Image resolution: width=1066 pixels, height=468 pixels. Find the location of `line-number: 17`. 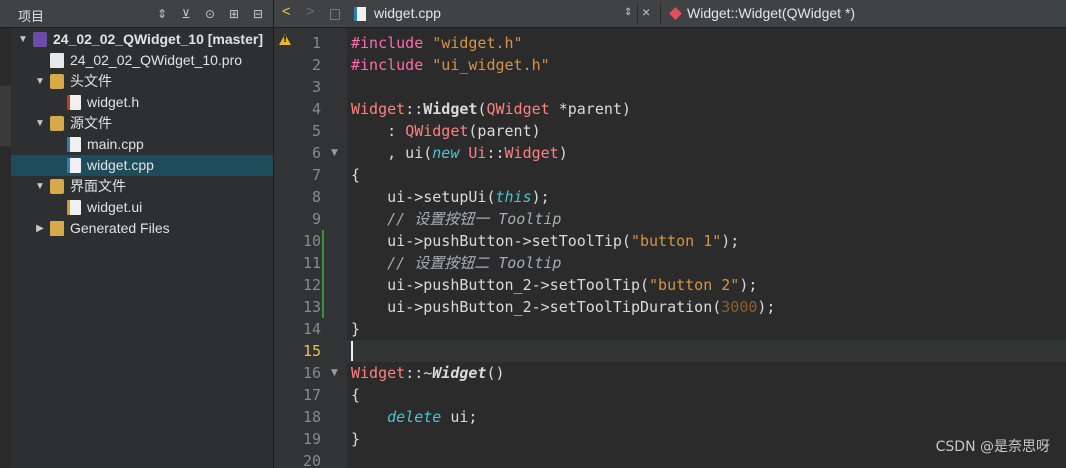

line-number: 17 is located at coordinates (311, 395).